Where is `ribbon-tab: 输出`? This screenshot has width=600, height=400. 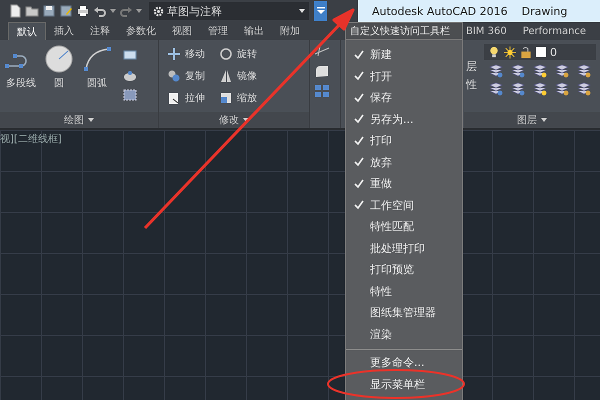
ribbon-tab: 输出 is located at coordinates (254, 31).